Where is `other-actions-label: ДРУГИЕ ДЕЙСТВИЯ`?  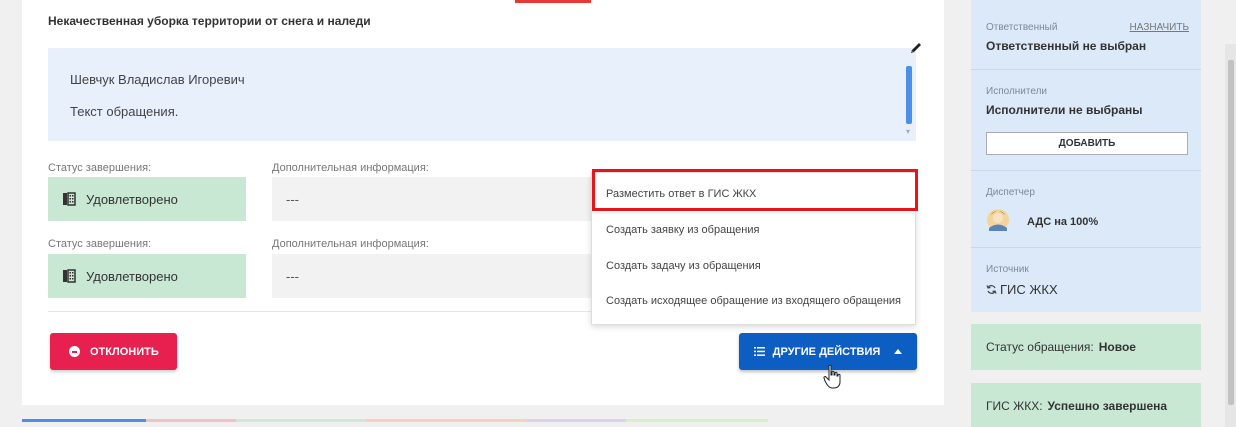 other-actions-label: ДРУГИЕ ДЕЙСТВИЯ is located at coordinates (826, 351).